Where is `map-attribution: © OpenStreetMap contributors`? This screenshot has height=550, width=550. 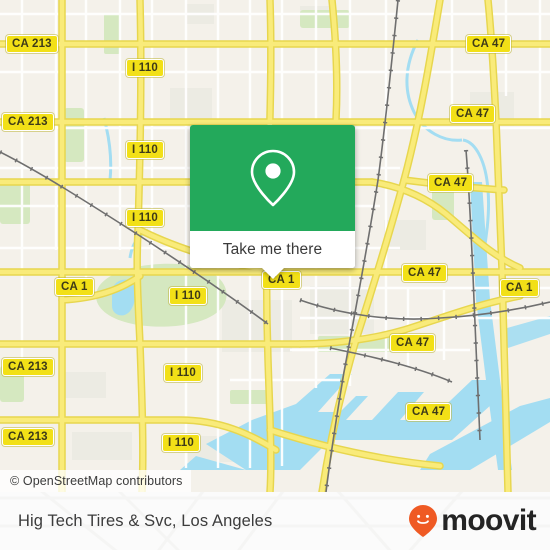 map-attribution: © OpenStreetMap contributors is located at coordinates (95, 481).